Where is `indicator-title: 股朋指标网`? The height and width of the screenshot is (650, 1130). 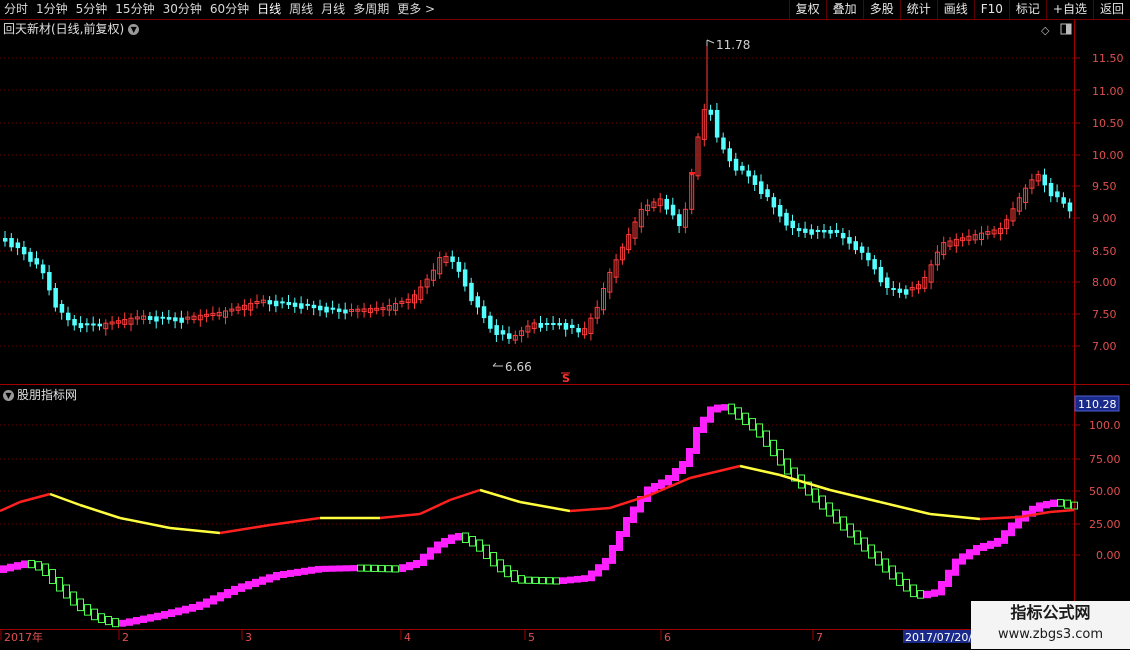 indicator-title: 股朋指标网 is located at coordinates (47, 395).